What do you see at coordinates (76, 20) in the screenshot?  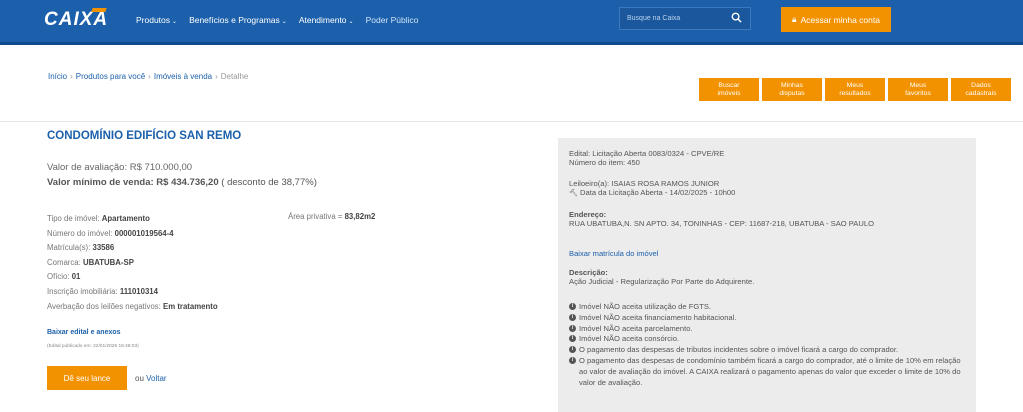 I see `caixa-logo: CAIXA` at bounding box center [76, 20].